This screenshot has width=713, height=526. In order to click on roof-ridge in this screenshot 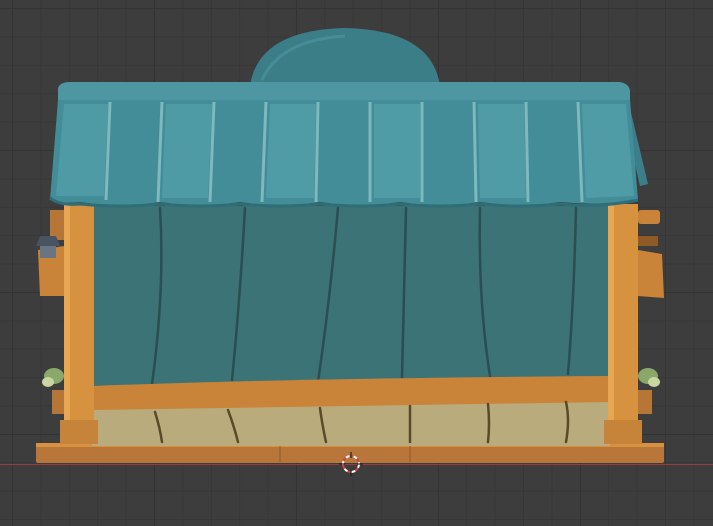, I will do `click(344, 92)`.